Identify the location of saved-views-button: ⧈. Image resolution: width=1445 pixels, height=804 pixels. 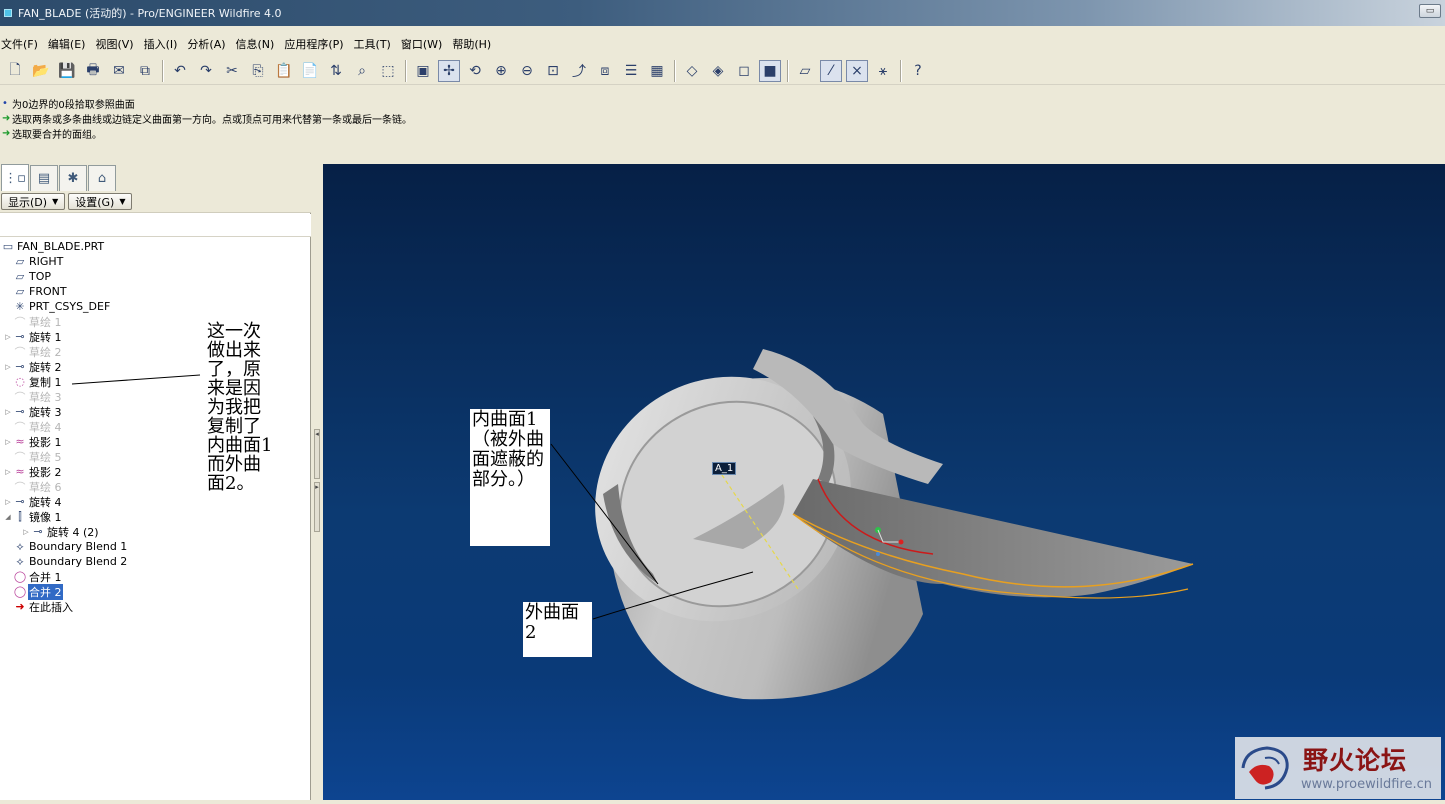
(605, 71).